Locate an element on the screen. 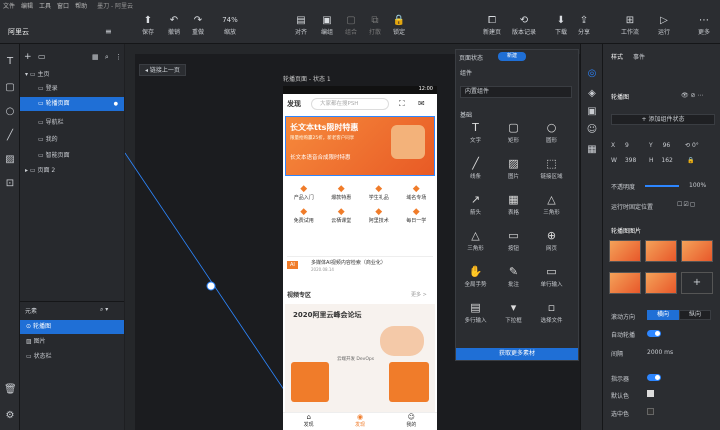  get-more-assets-button: 获取更多素材 is located at coordinates (517, 354).